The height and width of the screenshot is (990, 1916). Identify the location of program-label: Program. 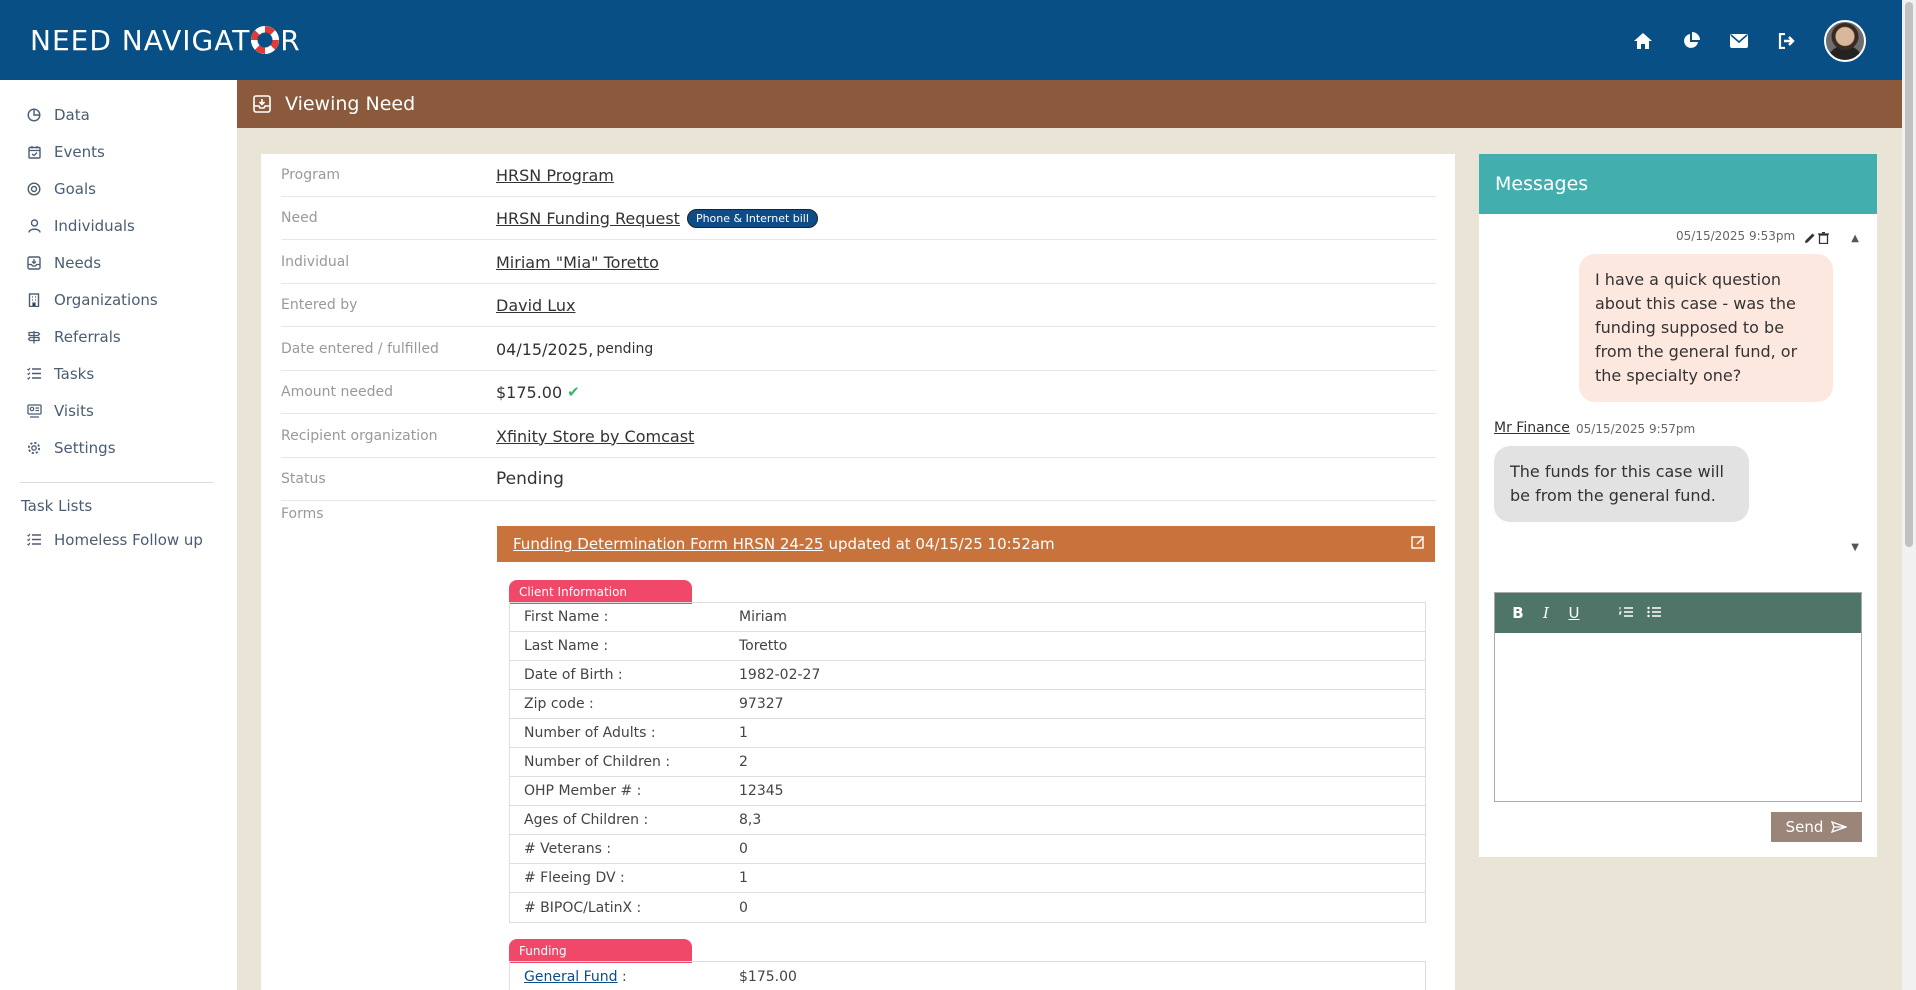
(311, 175).